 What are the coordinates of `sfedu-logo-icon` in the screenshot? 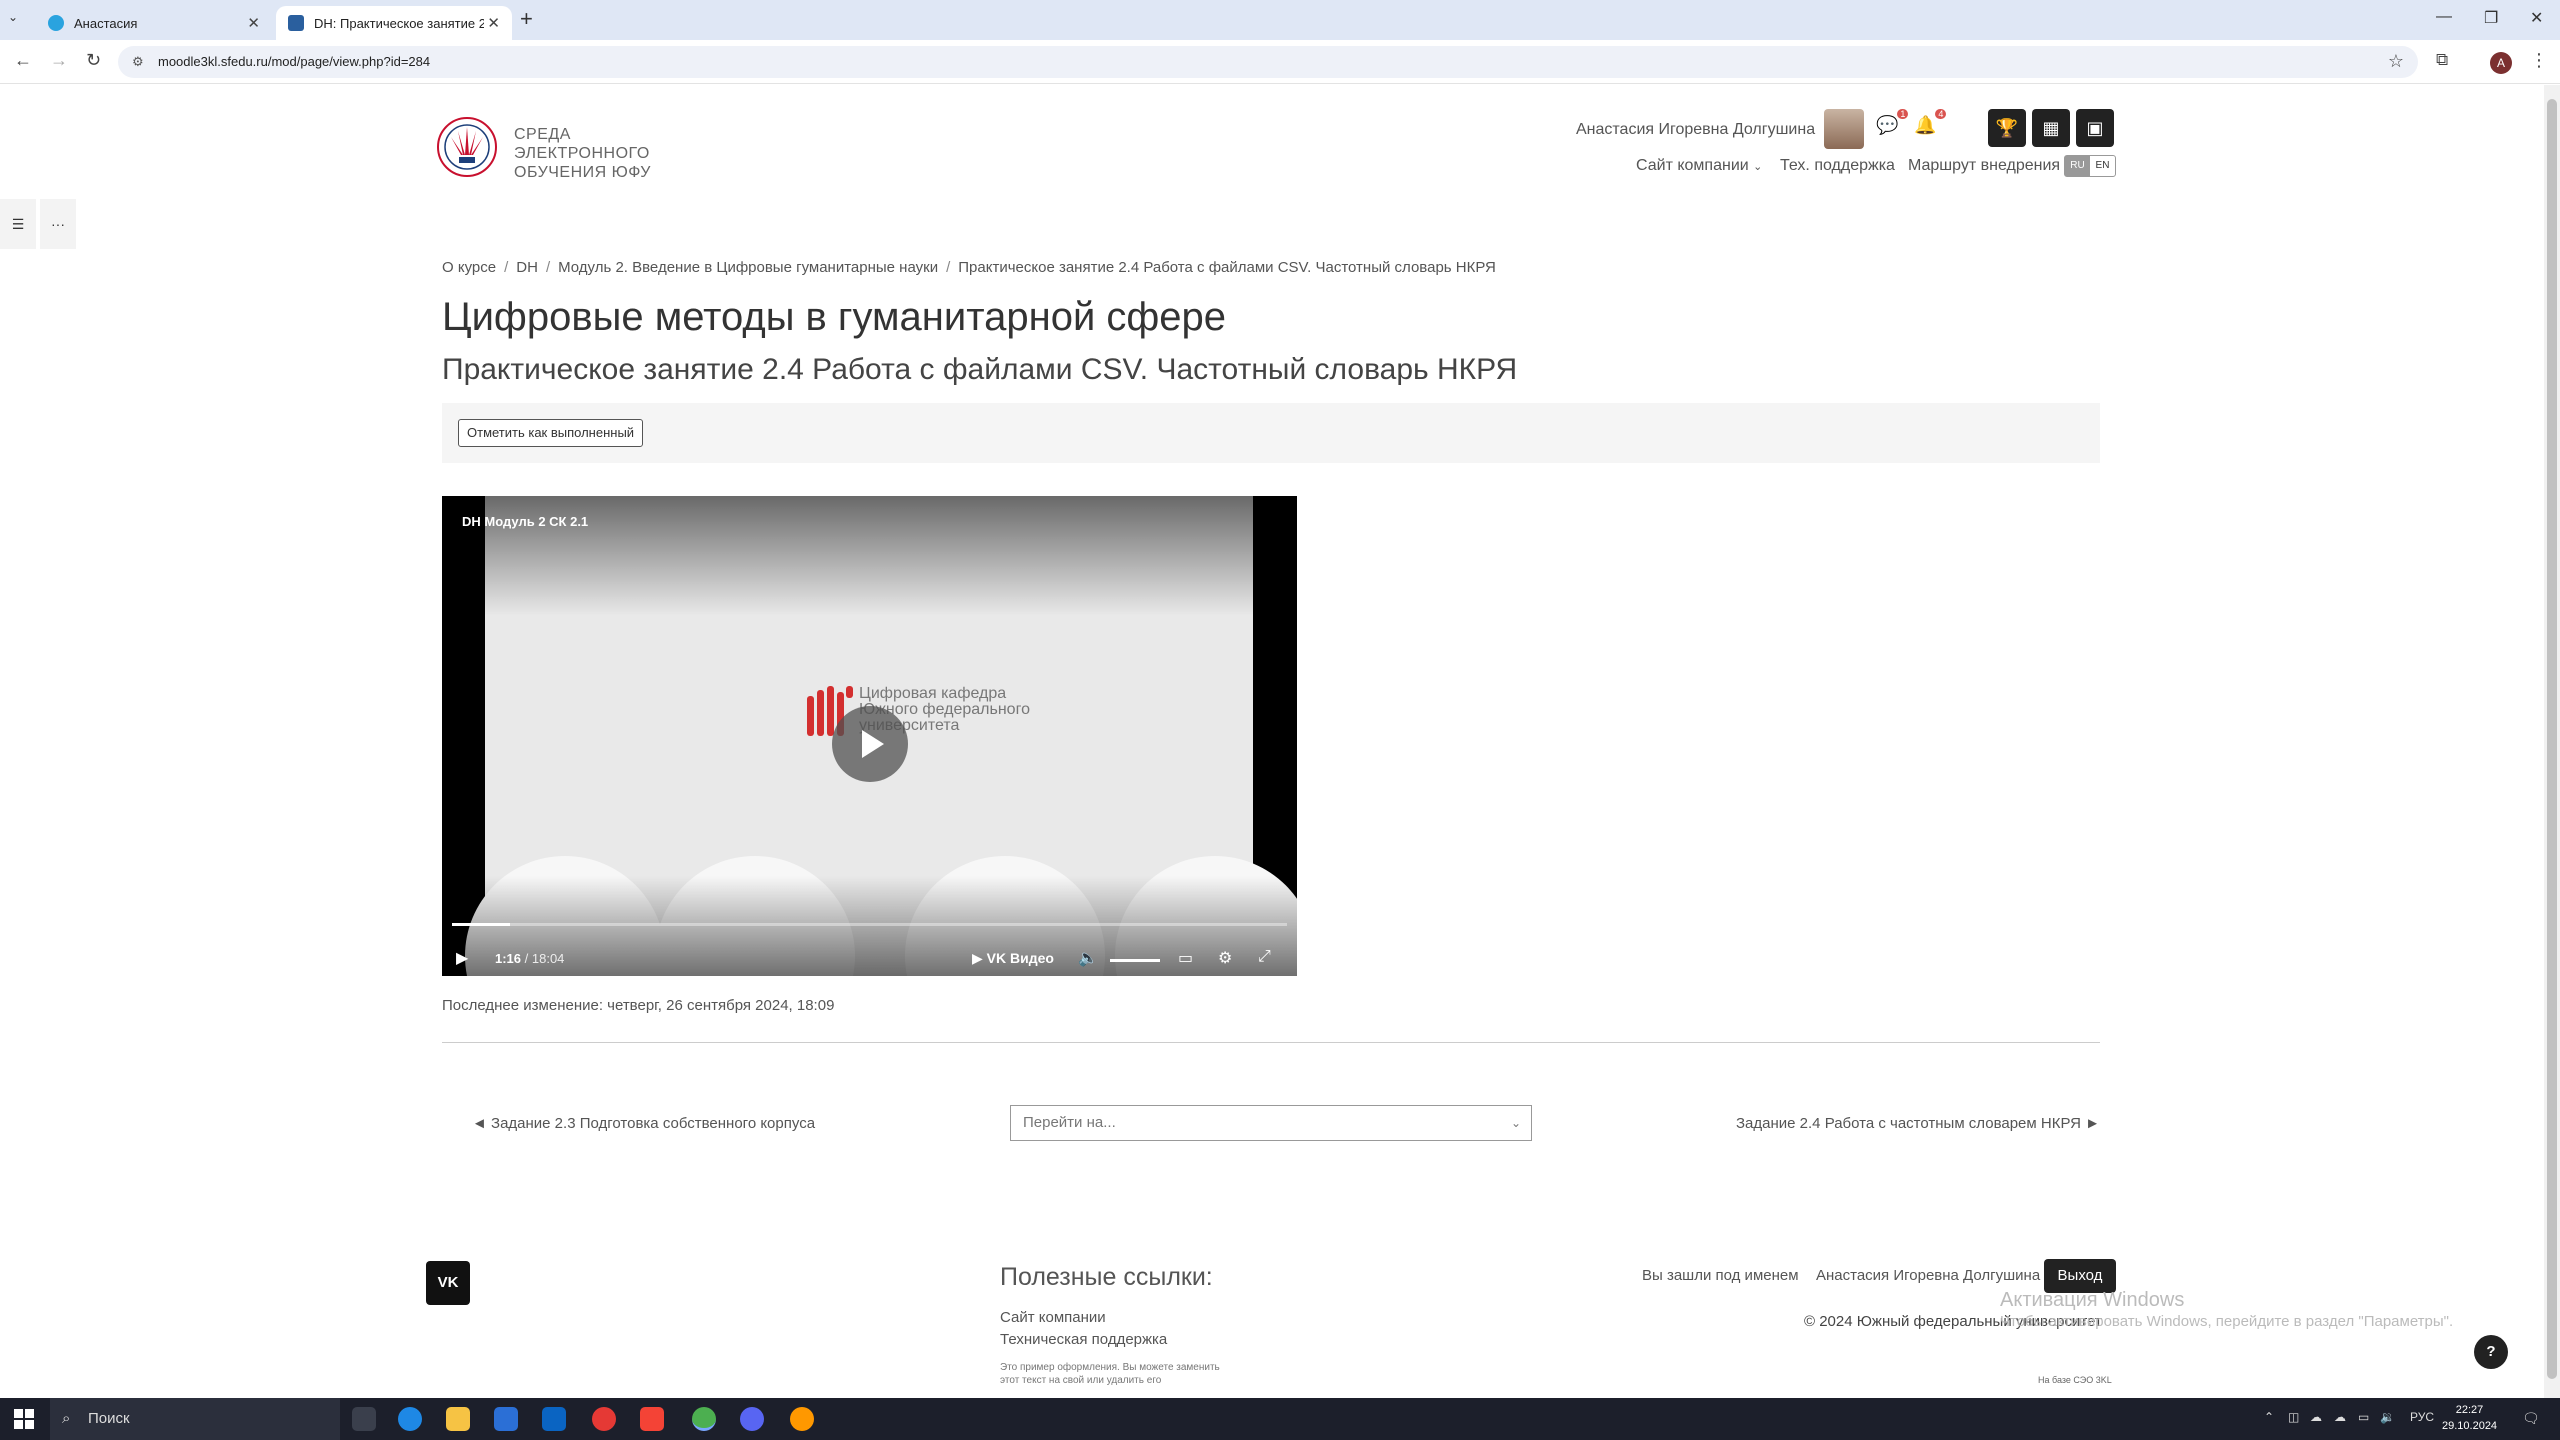 It's located at (467, 147).